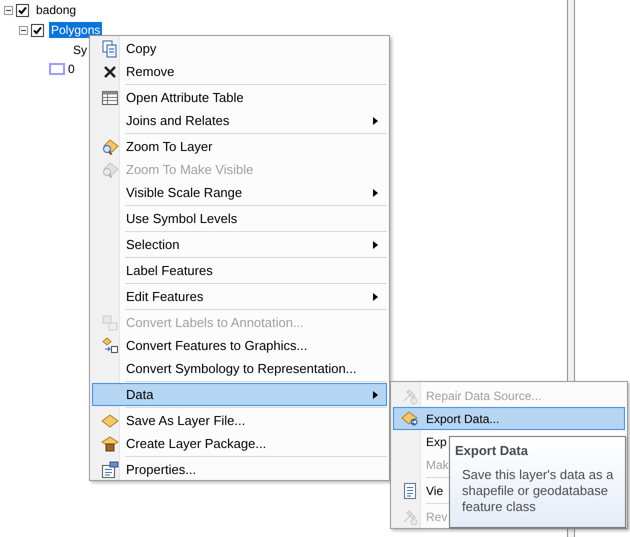 The image size is (630, 537). I want to click on tooltip-text: Save this layer's data as a shapefile or geodatabase feature class, so click(537, 491).